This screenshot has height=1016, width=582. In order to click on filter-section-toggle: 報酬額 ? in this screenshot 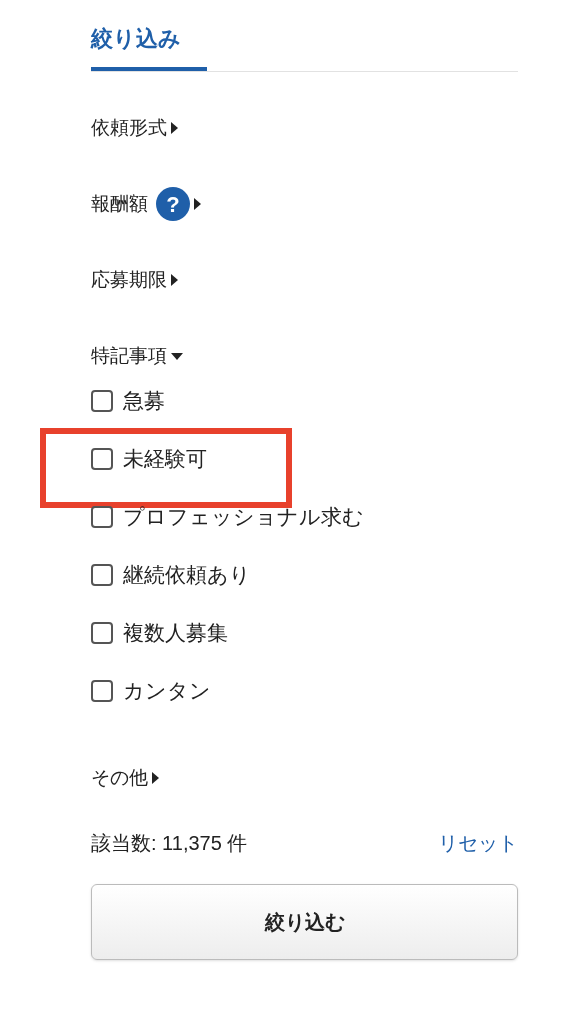, I will do `click(304, 204)`.